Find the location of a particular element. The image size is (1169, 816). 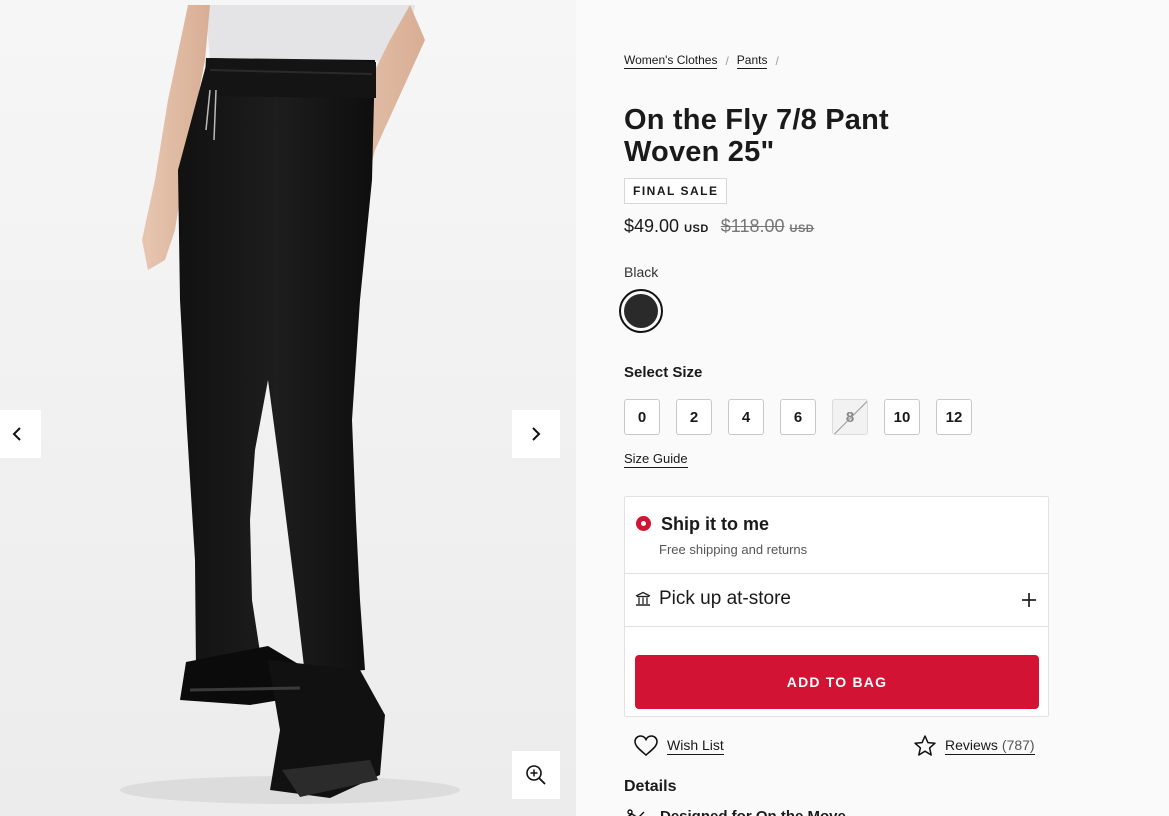

original-price-currency: USD is located at coordinates (802, 229).